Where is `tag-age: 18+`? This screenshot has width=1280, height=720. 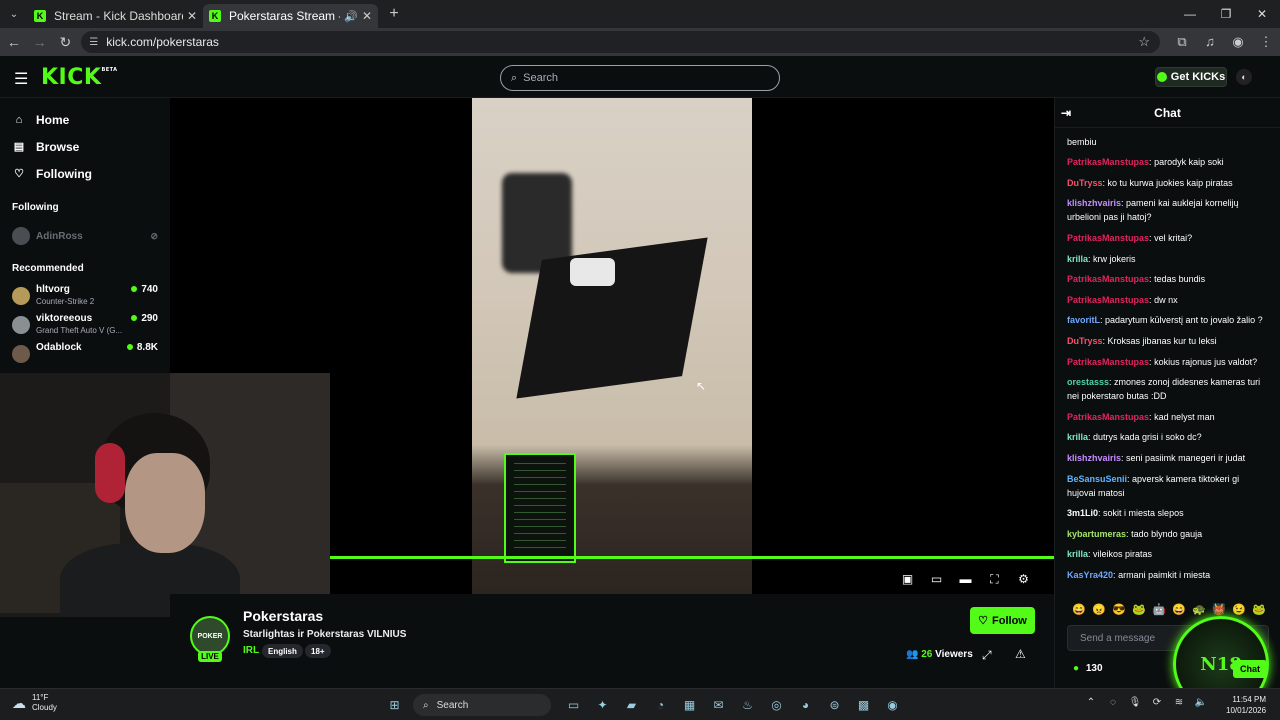
tag-age: 18+ is located at coordinates (318, 651).